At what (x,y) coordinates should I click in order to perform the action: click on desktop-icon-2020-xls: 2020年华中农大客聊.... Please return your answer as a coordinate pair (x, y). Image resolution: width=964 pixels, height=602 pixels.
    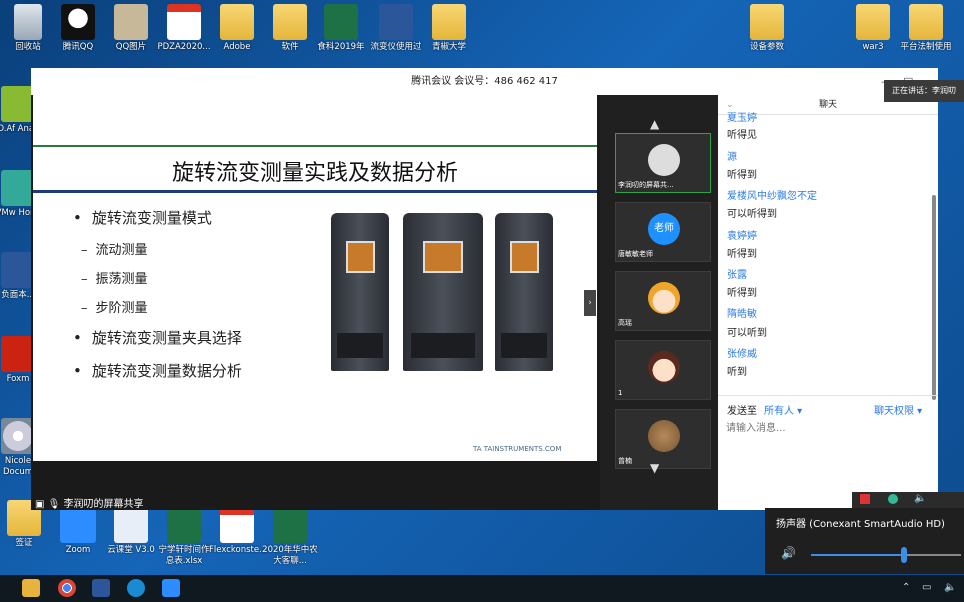
    Looking at the image, I should click on (290, 537).